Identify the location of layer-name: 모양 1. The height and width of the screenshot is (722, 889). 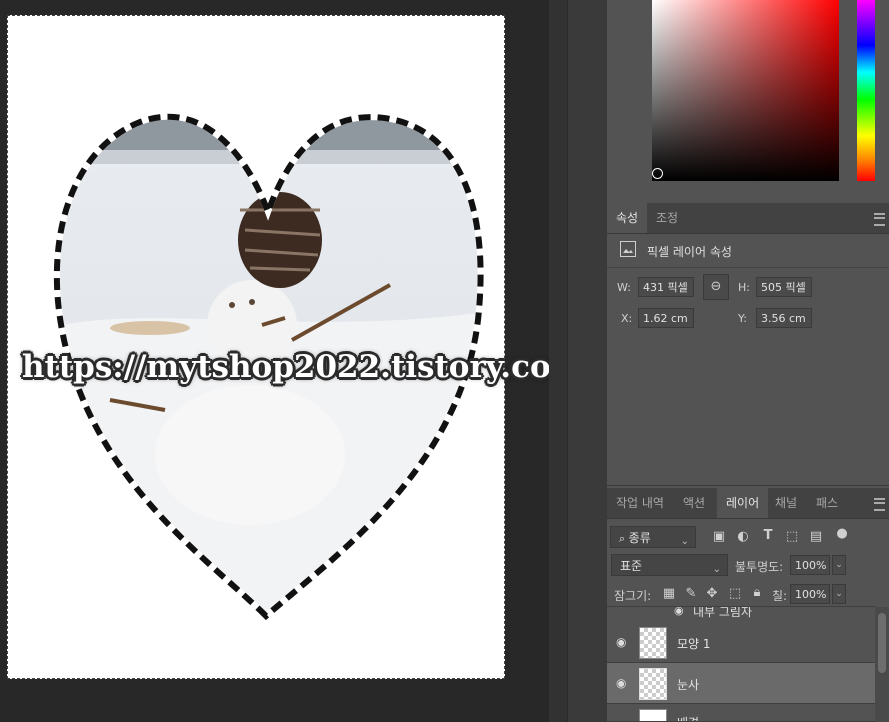
(694, 644).